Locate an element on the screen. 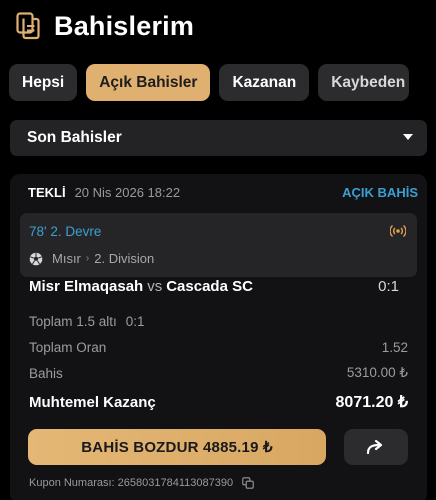 The image size is (436, 500). bet-filter-tabs: Hepsi Açık Bahisler Kazanan Kaybeden is located at coordinates (222, 82).